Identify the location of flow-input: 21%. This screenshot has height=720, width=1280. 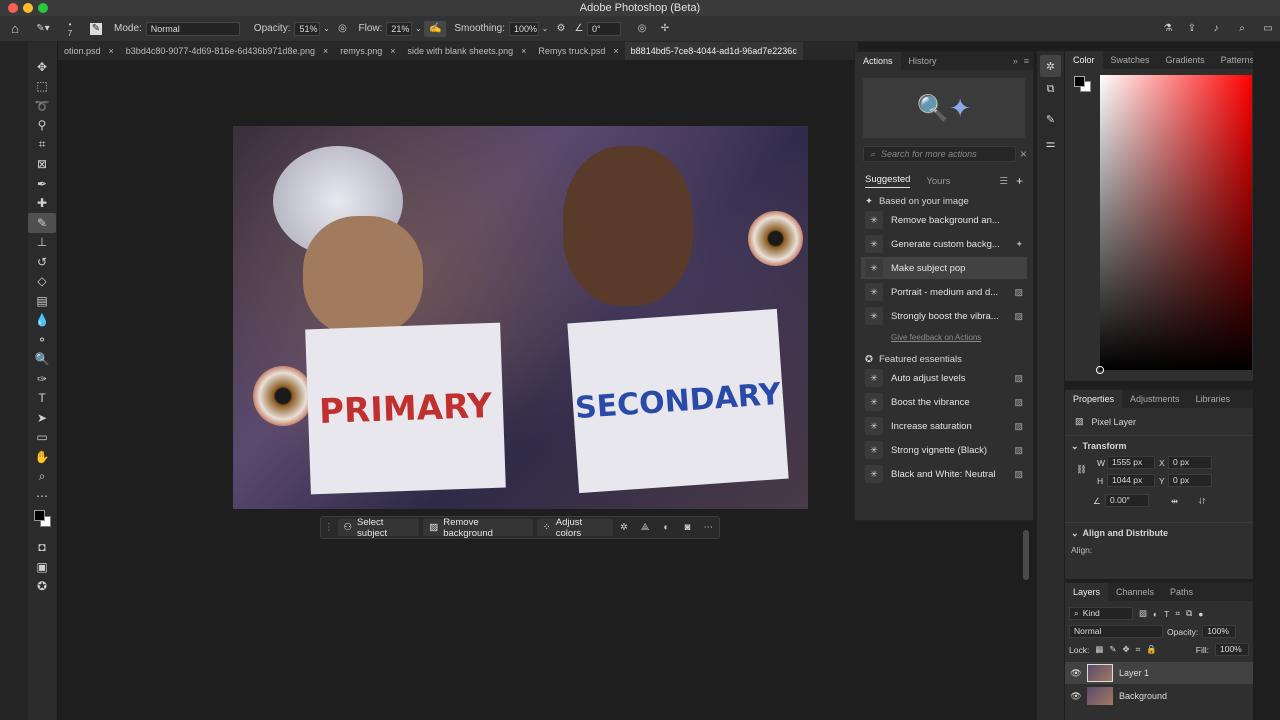
(399, 28).